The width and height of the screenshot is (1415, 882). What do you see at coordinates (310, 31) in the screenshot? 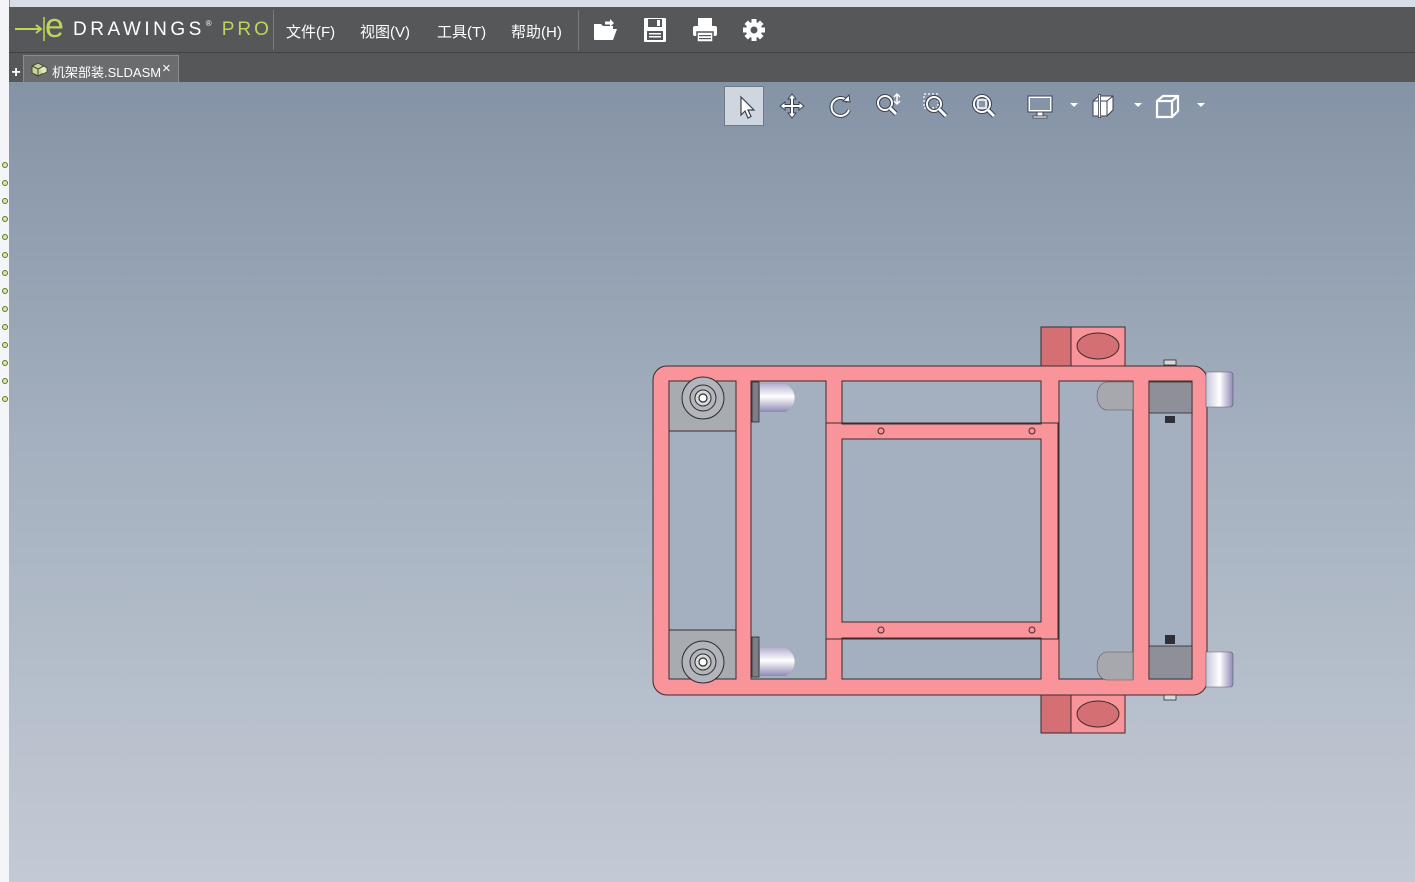
I see `menu-file: 文件(F)` at bounding box center [310, 31].